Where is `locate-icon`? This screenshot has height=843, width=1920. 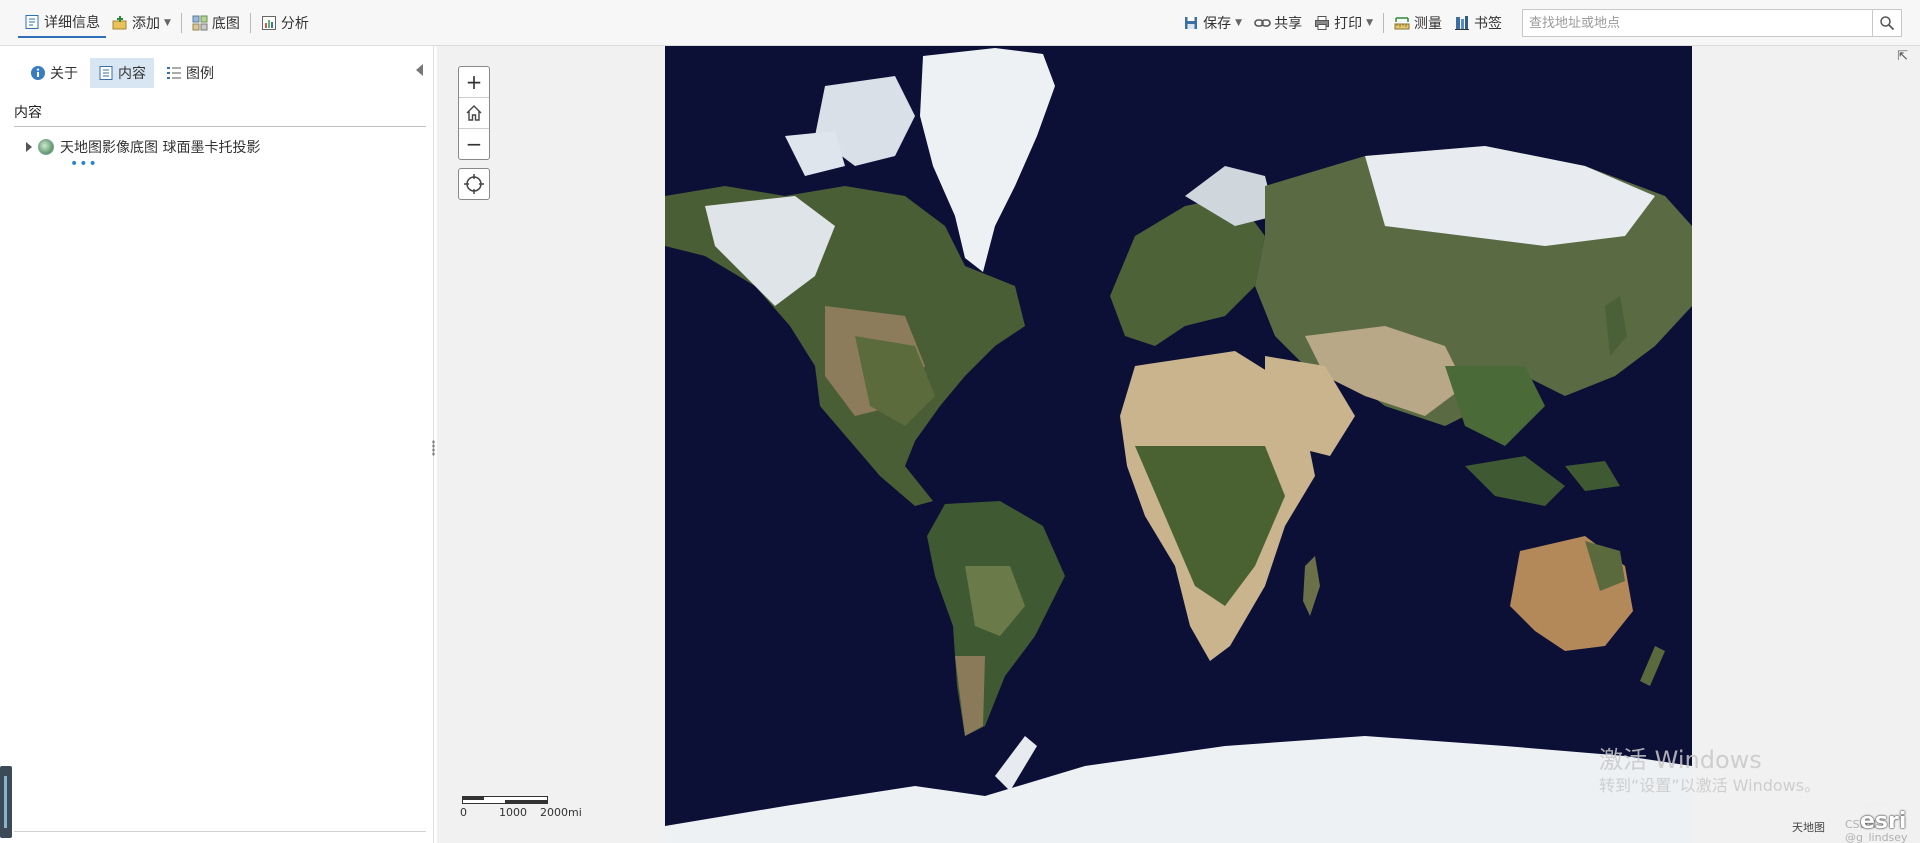 locate-icon is located at coordinates (474, 184).